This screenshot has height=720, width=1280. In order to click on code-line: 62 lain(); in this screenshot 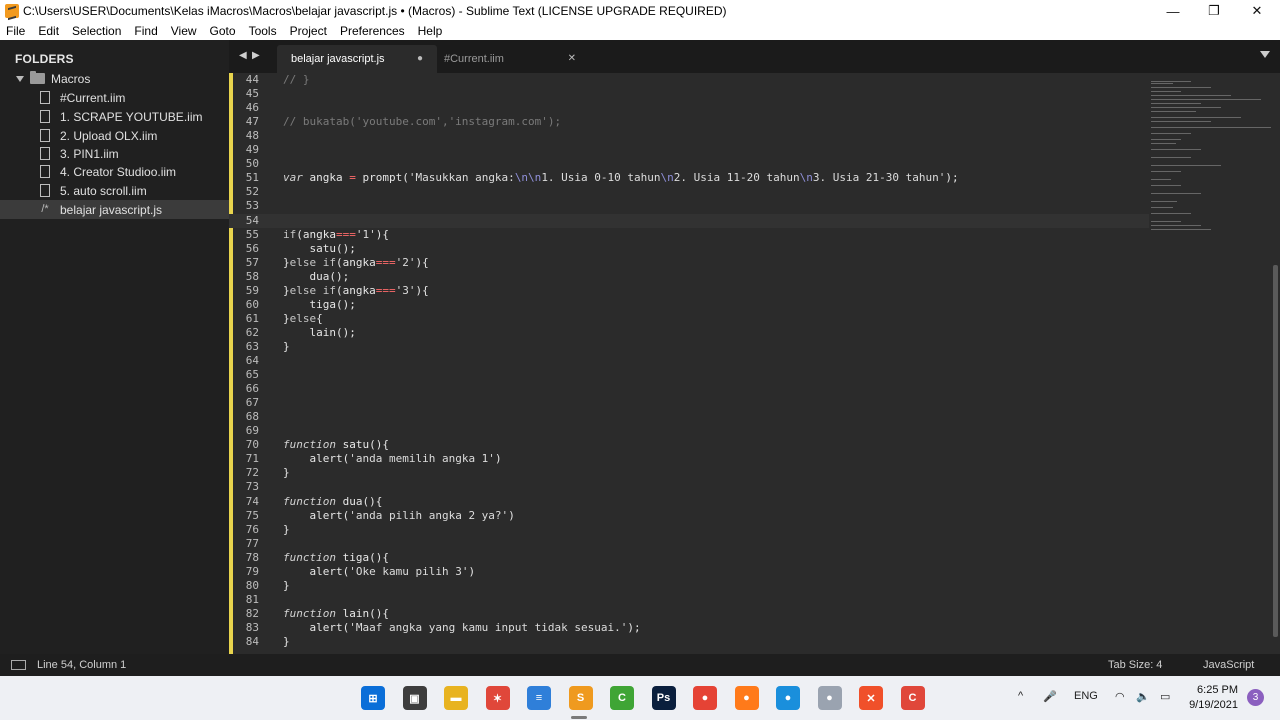, I will do `click(689, 333)`.